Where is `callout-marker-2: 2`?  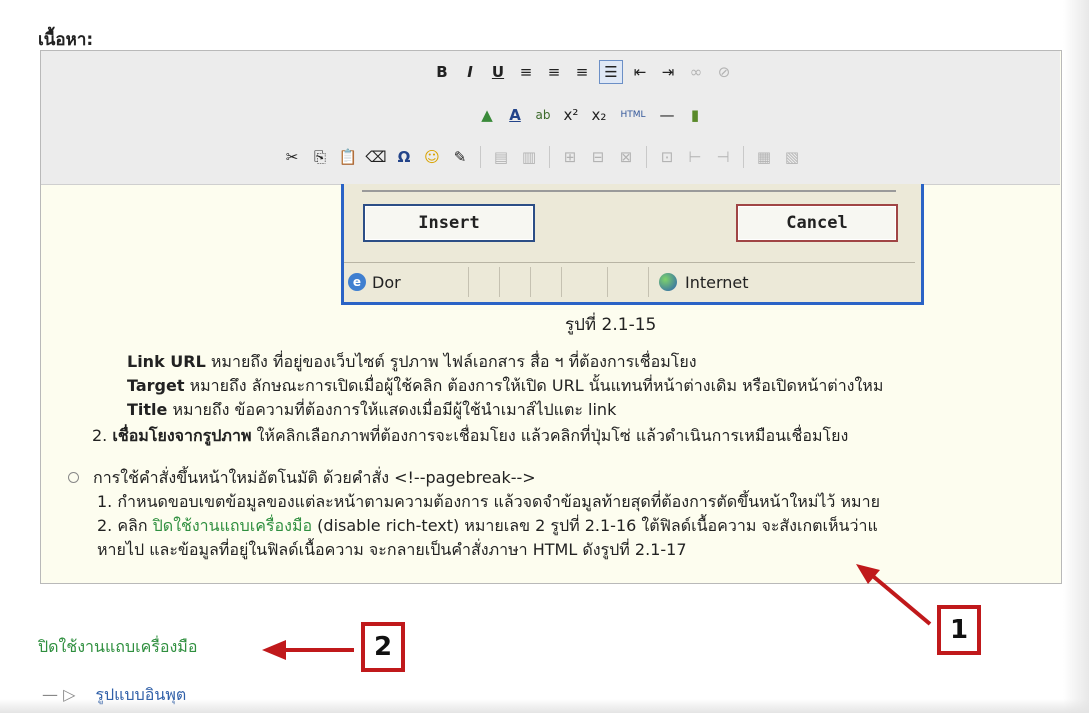 callout-marker-2: 2 is located at coordinates (383, 647).